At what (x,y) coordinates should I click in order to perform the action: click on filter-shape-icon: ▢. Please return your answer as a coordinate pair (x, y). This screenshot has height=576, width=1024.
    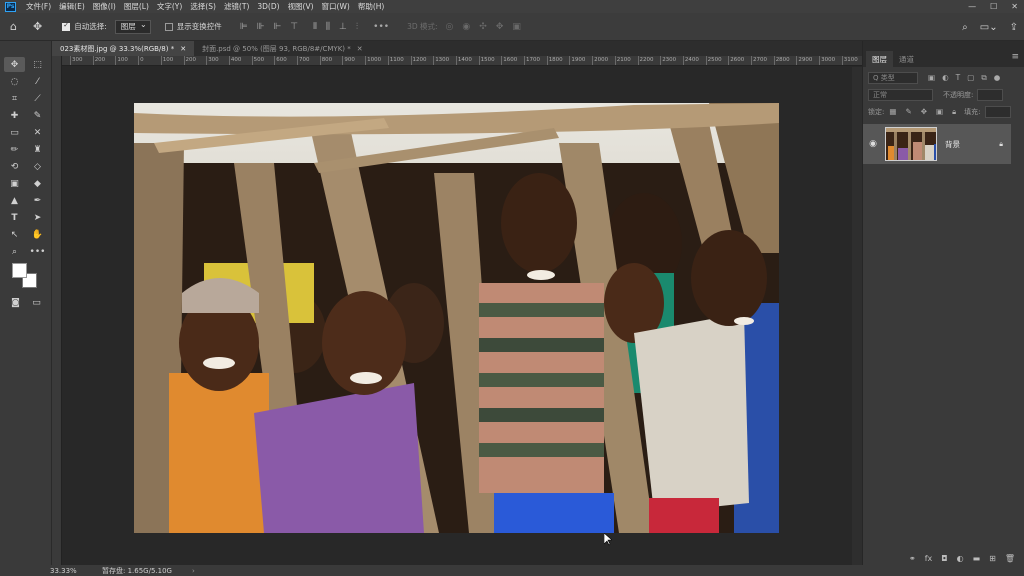
    Looking at the image, I should click on (970, 78).